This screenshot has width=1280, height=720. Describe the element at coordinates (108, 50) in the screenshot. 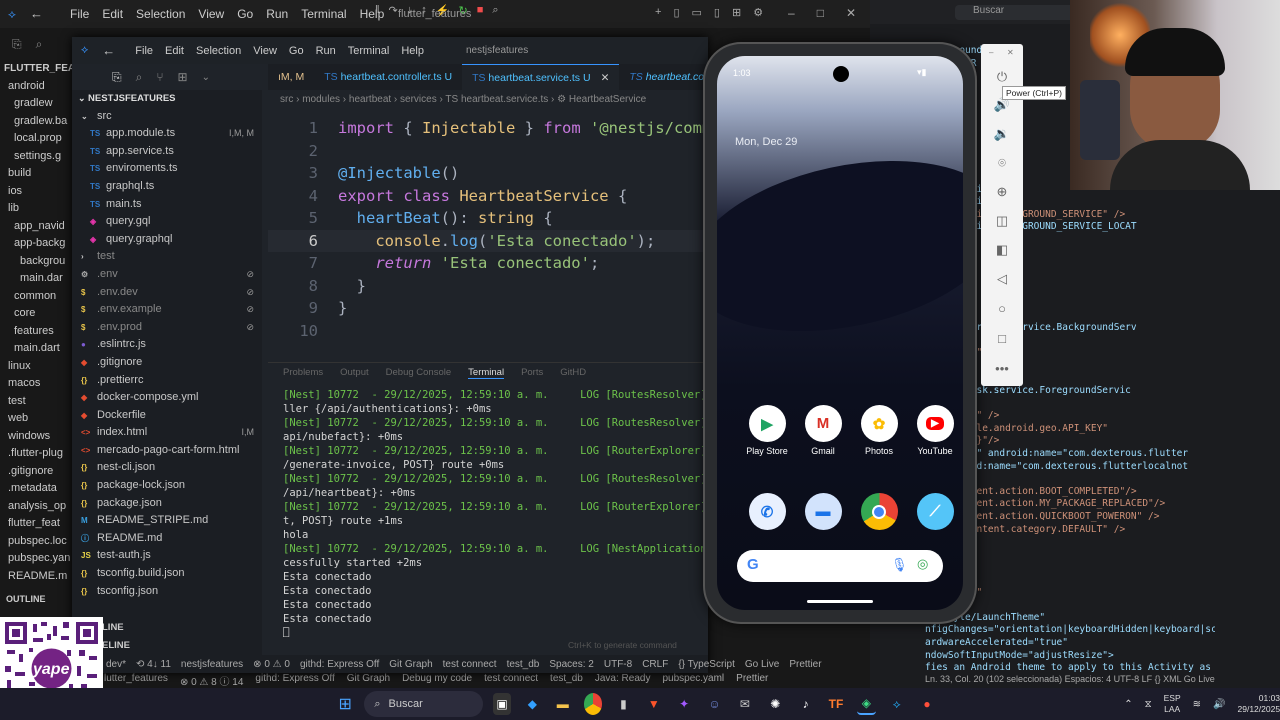

I see `back-arrow-icon: ←` at that location.